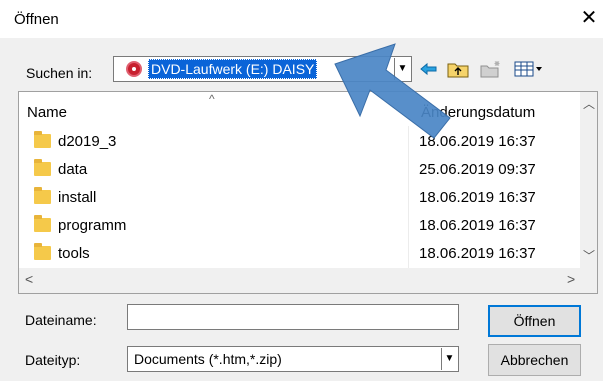 This screenshot has height=381, width=603. Describe the element at coordinates (301, 19) in the screenshot. I see `title-bar` at that location.